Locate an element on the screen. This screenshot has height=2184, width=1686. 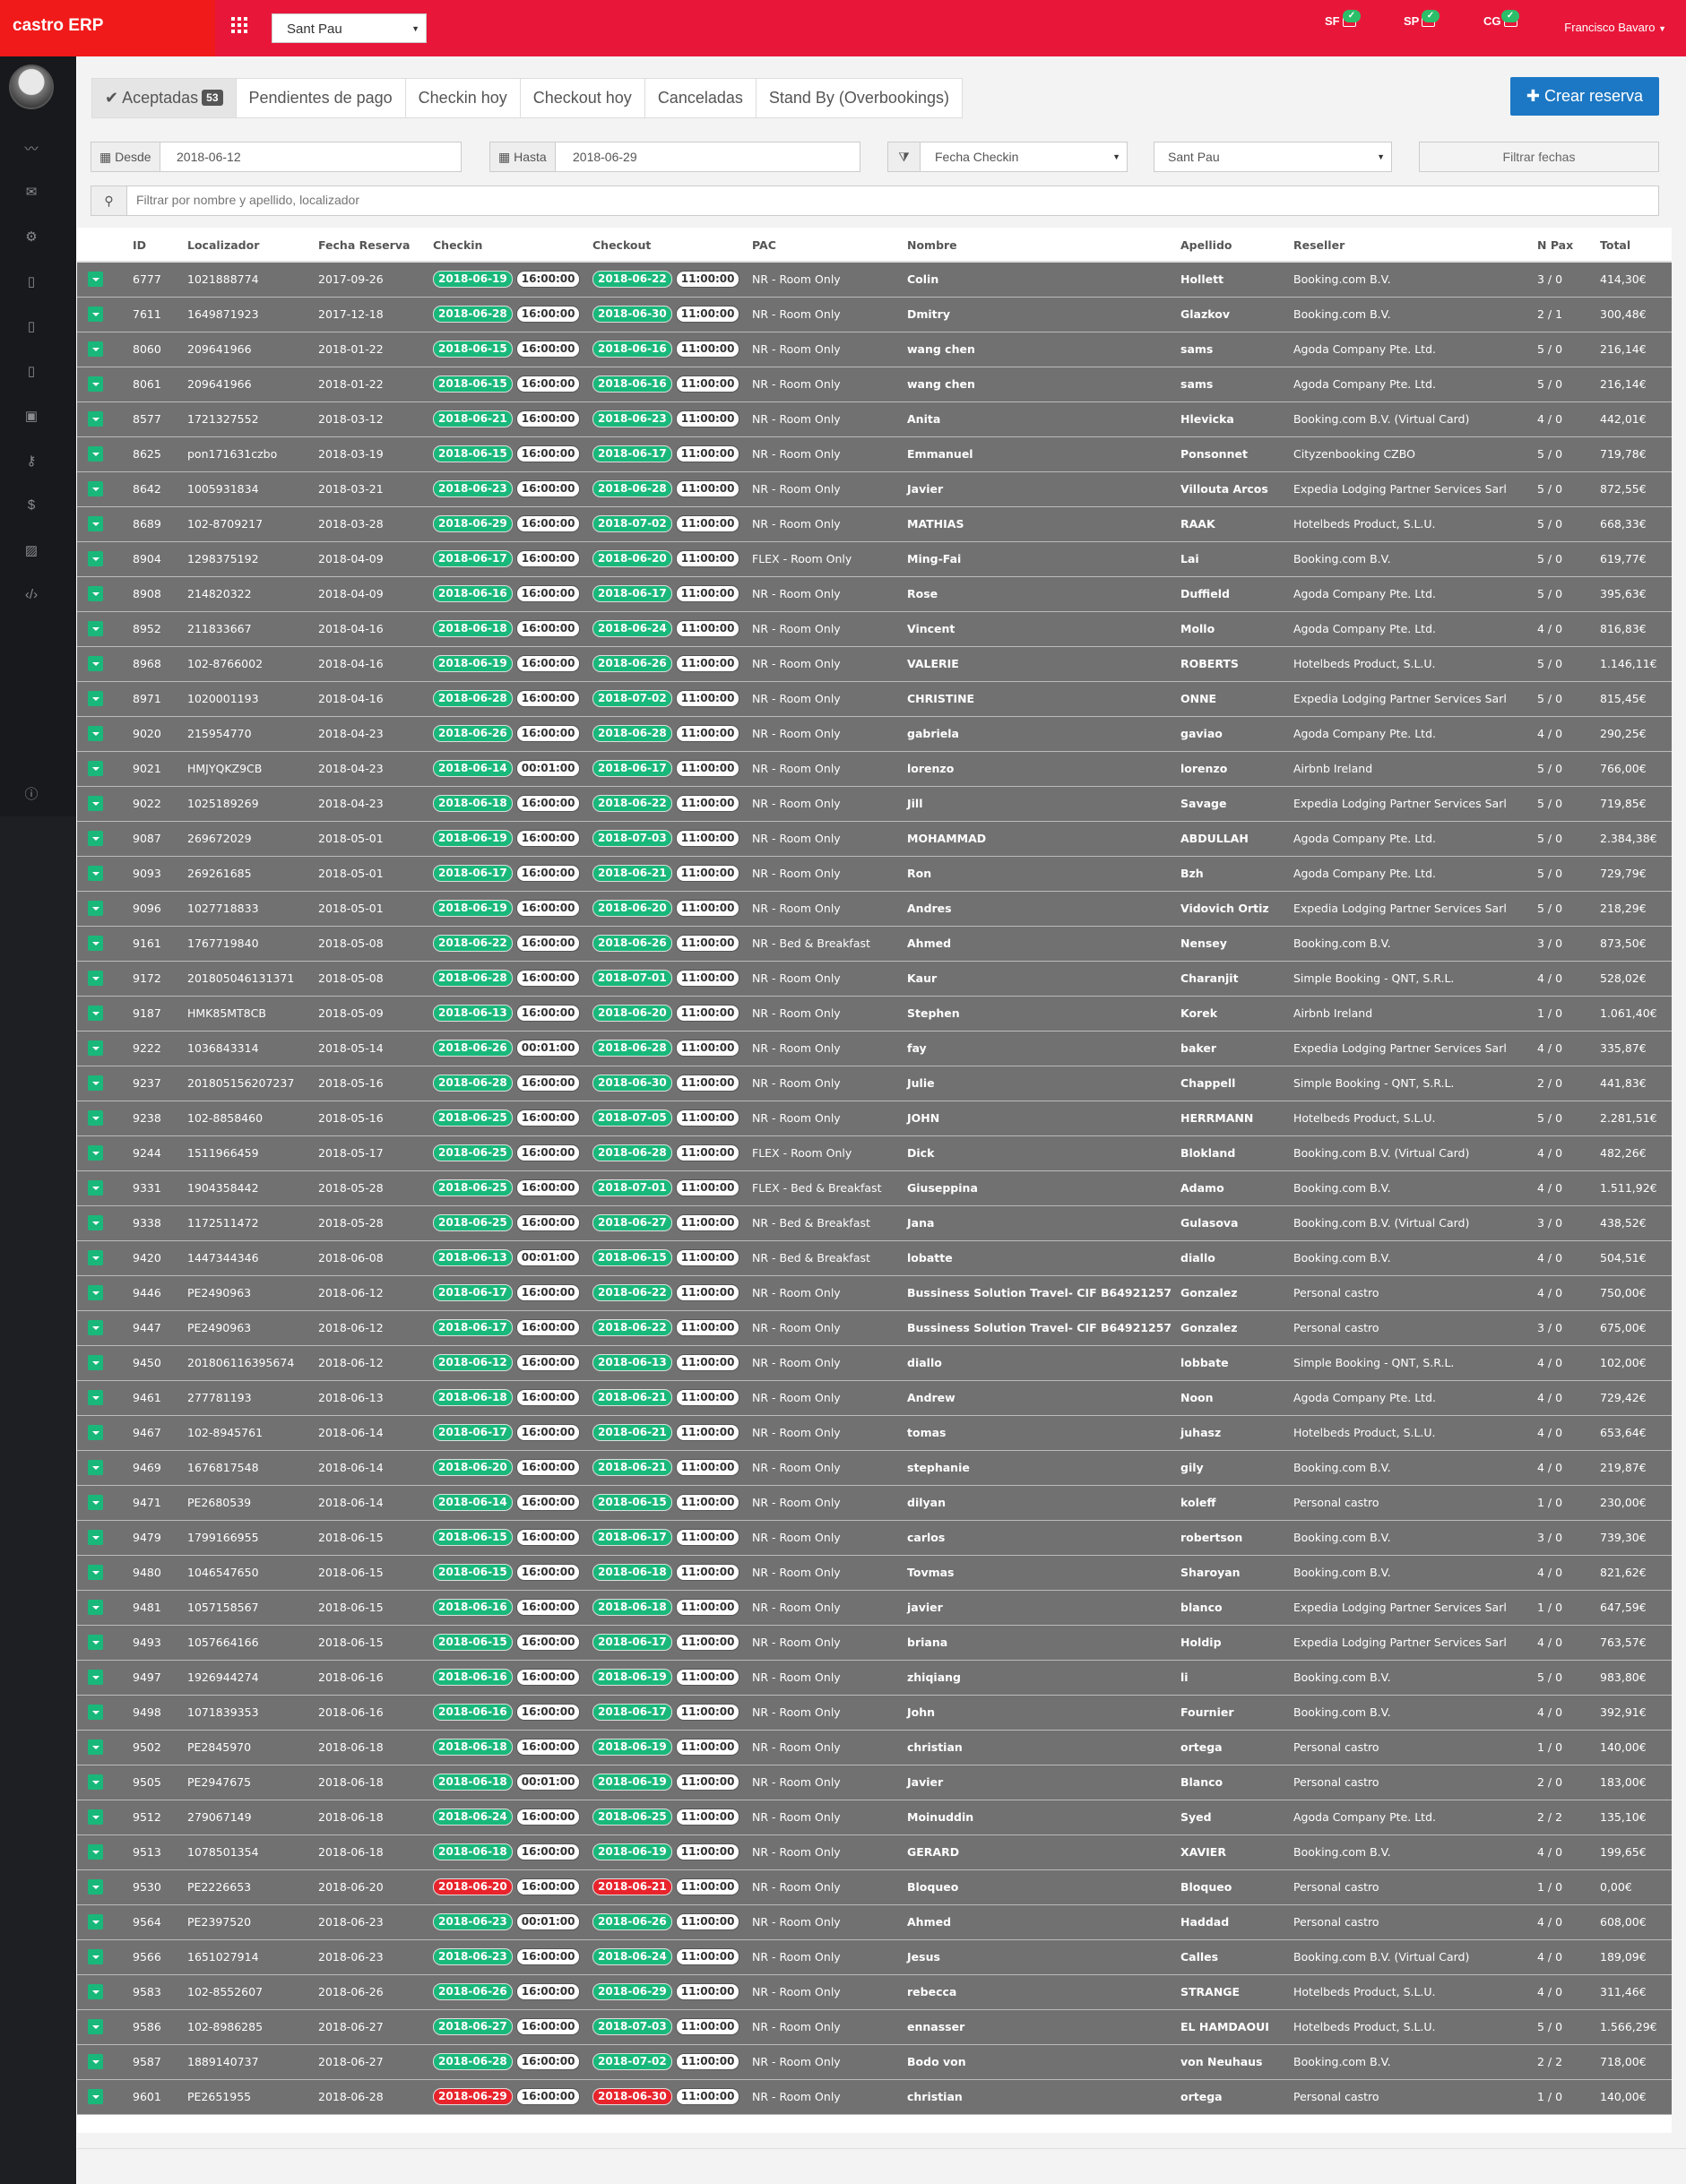
column-header: Checkout is located at coordinates (665, 246).